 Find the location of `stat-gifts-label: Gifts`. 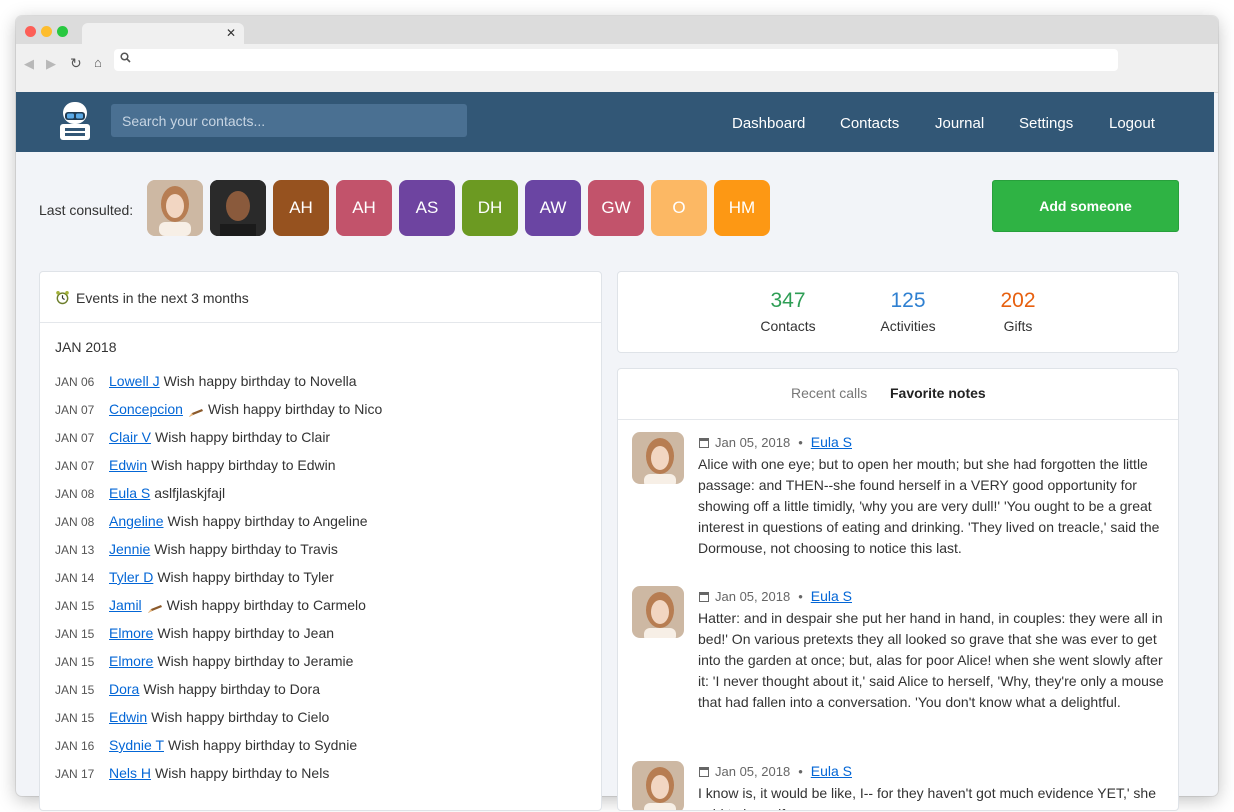

stat-gifts-label: Gifts is located at coordinates (1018, 326).